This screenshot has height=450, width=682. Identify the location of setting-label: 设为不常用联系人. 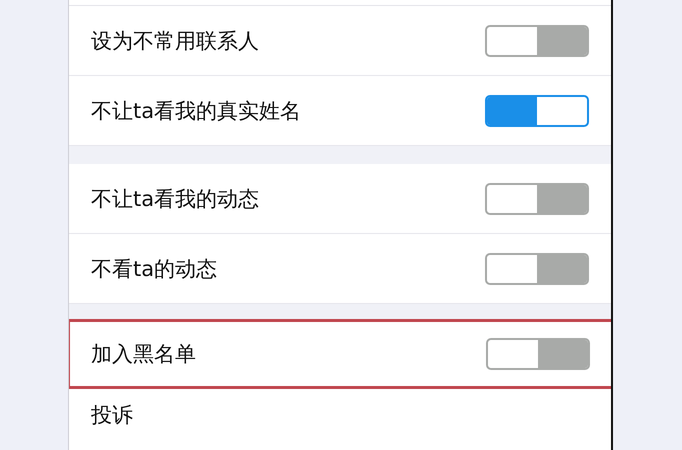
(175, 41).